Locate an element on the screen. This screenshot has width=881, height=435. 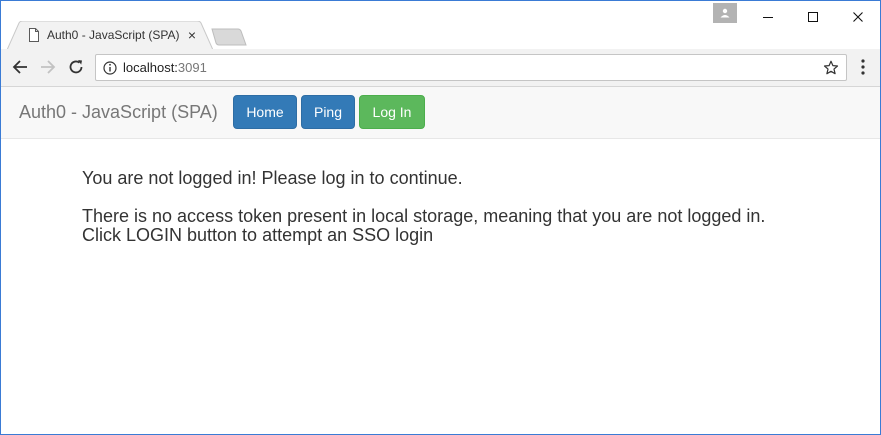
arrow-left-icon is located at coordinates (20, 67).